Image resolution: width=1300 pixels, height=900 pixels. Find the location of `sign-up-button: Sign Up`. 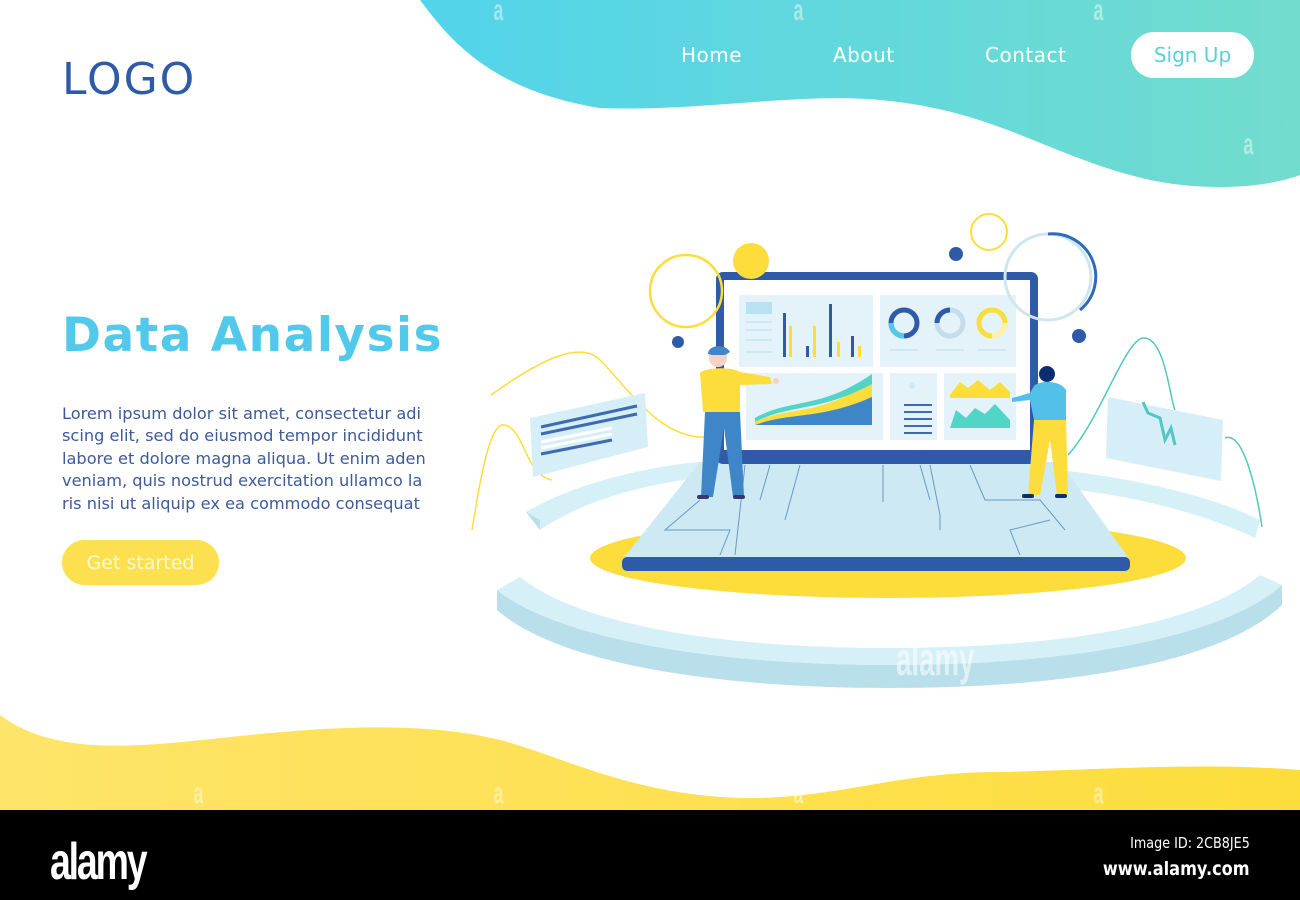

sign-up-button: Sign Up is located at coordinates (1192, 55).